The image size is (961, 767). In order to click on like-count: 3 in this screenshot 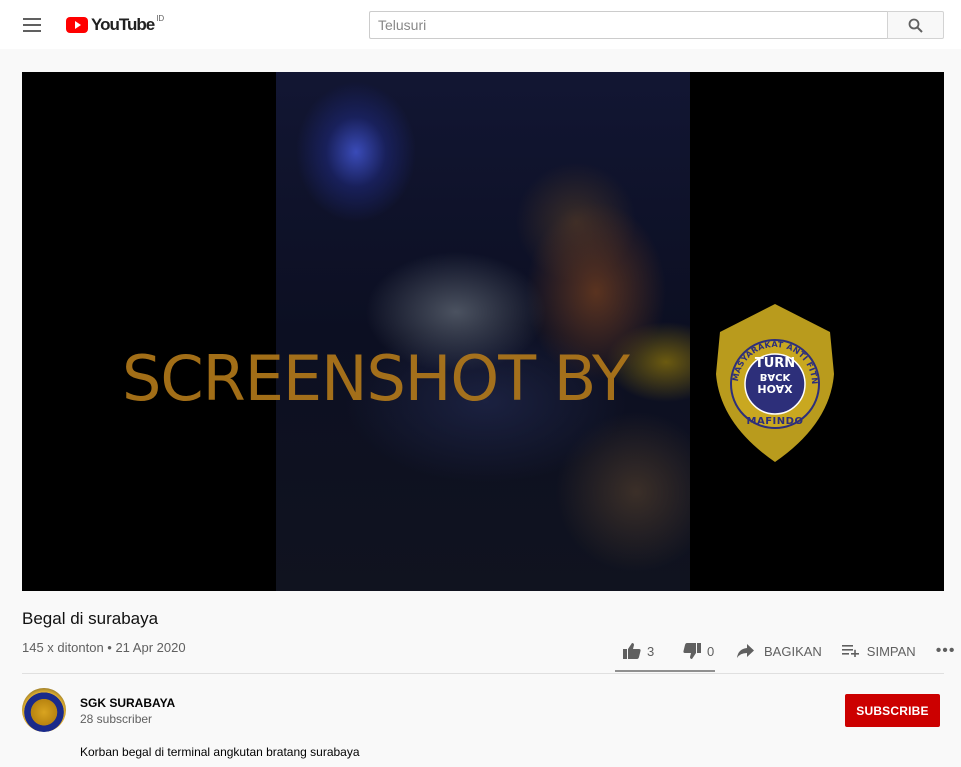, I will do `click(651, 651)`.